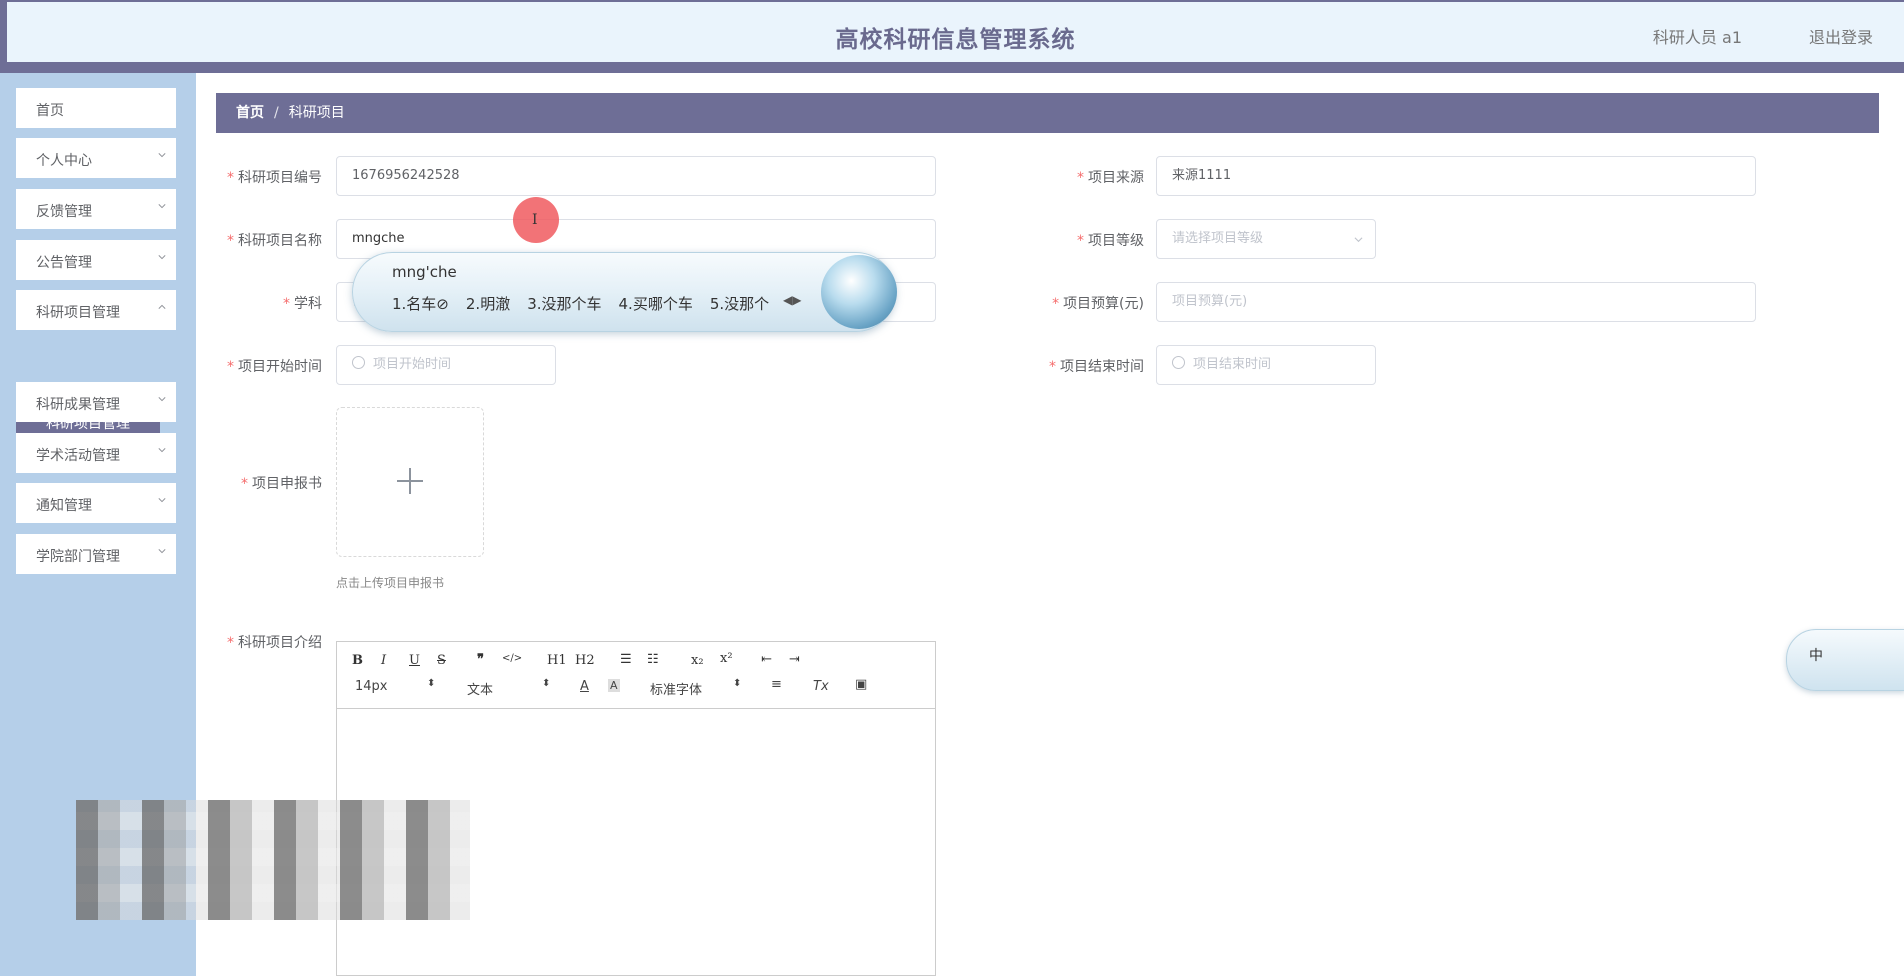 The width and height of the screenshot is (1904, 976). What do you see at coordinates (390, 583) in the screenshot?
I see `report-hint: 点击上传项目申报书` at bounding box center [390, 583].